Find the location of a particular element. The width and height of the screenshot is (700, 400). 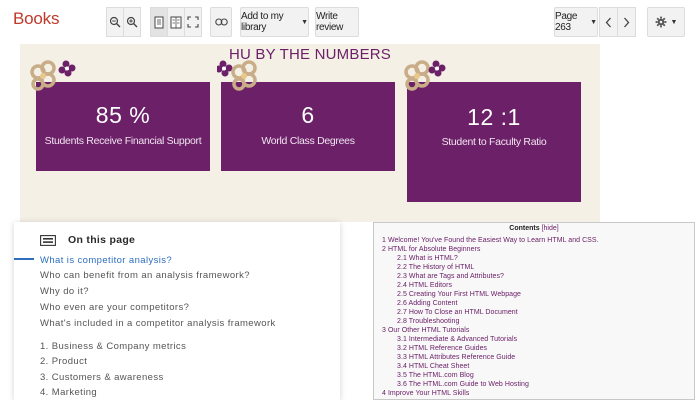

toc-link: 3. Customers & awareness is located at coordinates (102, 377).